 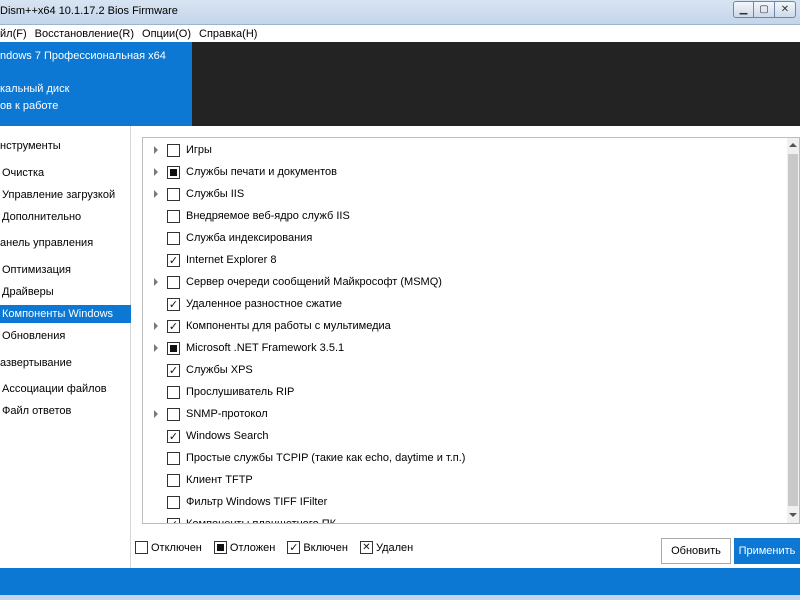 I want to click on checked-box-icon, so click(x=294, y=547).